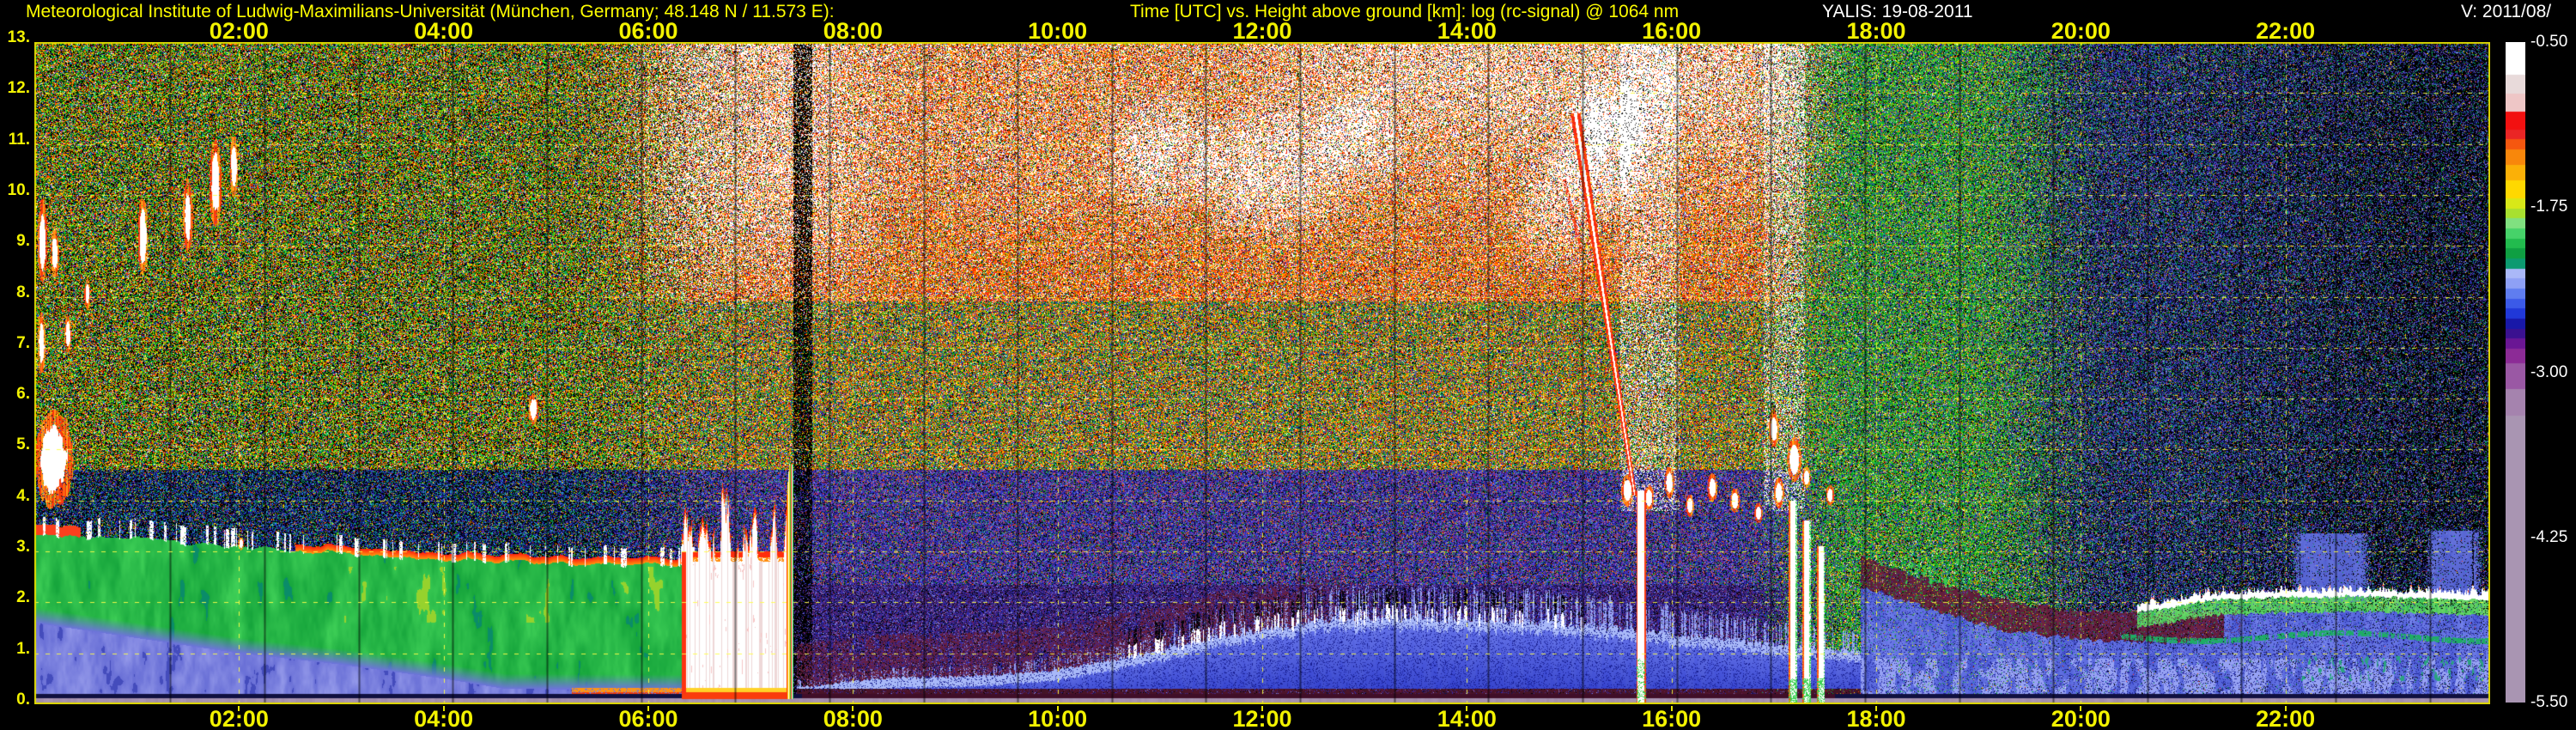 This screenshot has width=2576, height=730. What do you see at coordinates (1671, 708) in the screenshot?
I see `x-tickmark-16:00` at bounding box center [1671, 708].